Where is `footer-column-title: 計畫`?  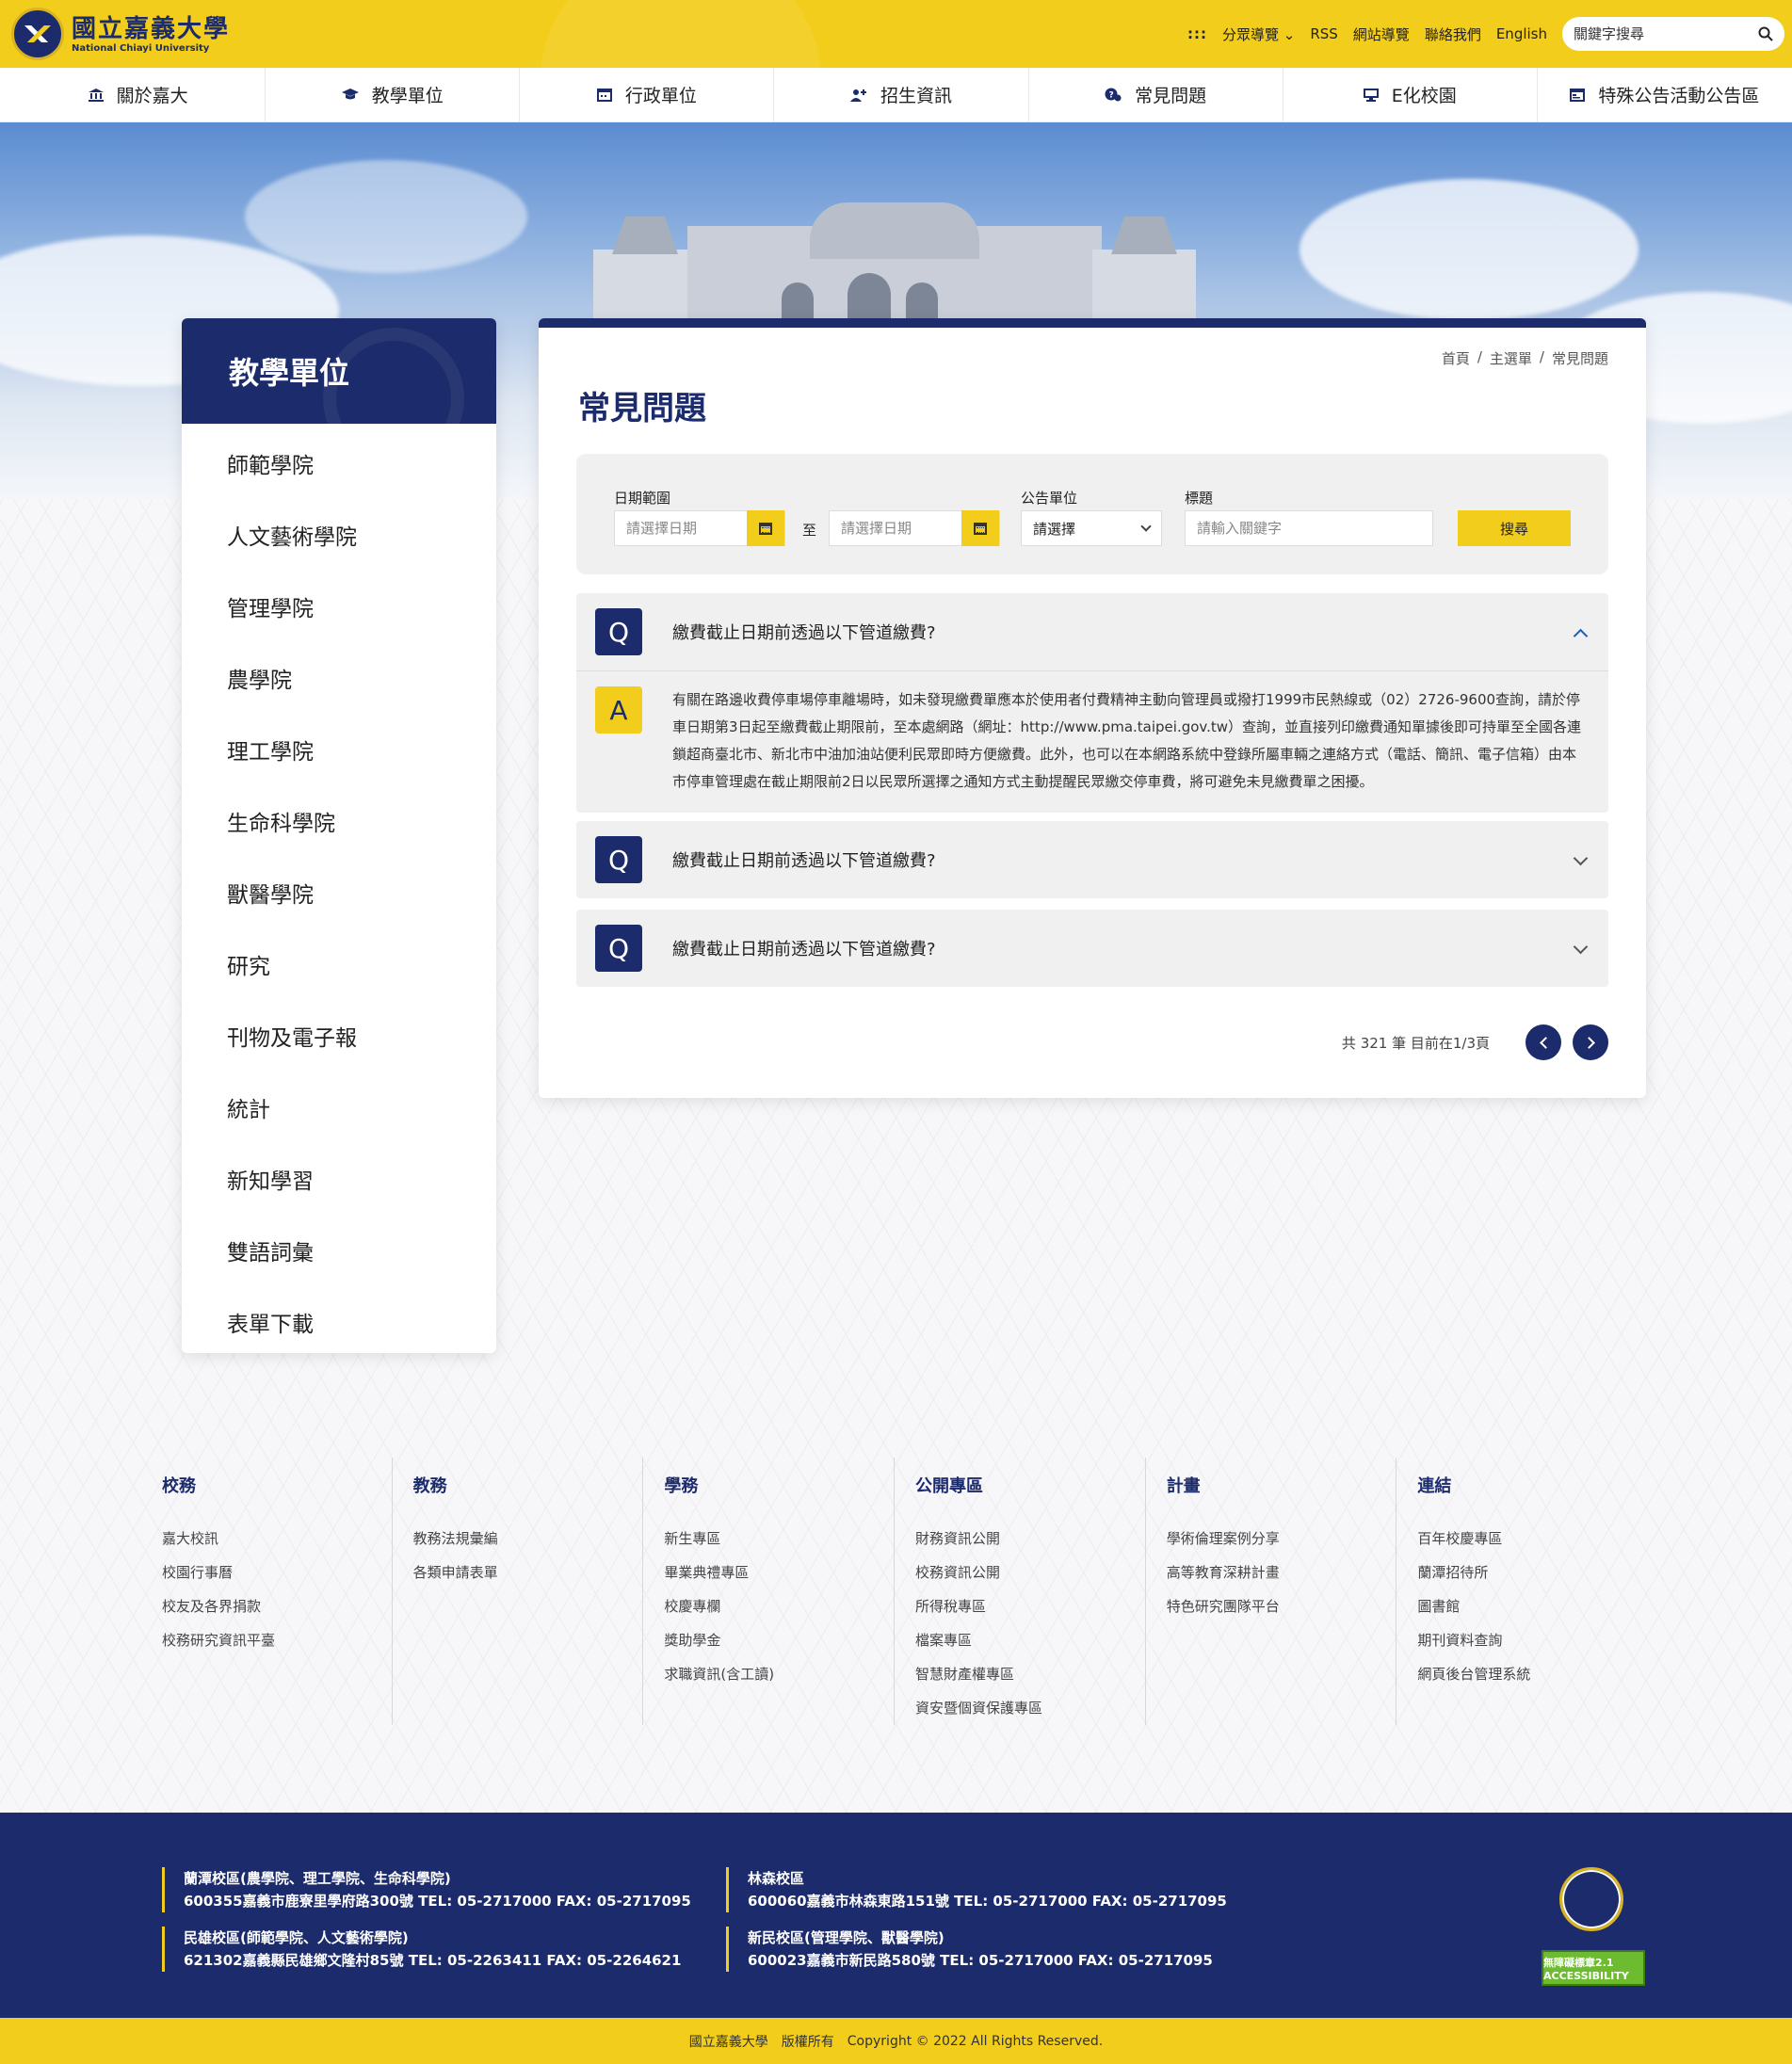
footer-column-title: 計畫 is located at coordinates (1183, 1486).